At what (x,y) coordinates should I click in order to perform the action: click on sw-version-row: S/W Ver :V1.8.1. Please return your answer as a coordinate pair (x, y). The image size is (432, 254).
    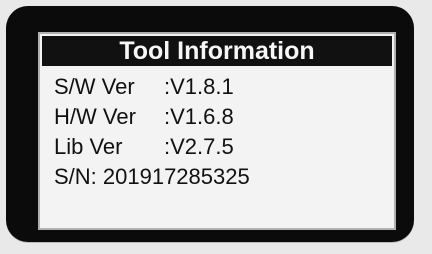
    Looking at the image, I should click on (152, 87).